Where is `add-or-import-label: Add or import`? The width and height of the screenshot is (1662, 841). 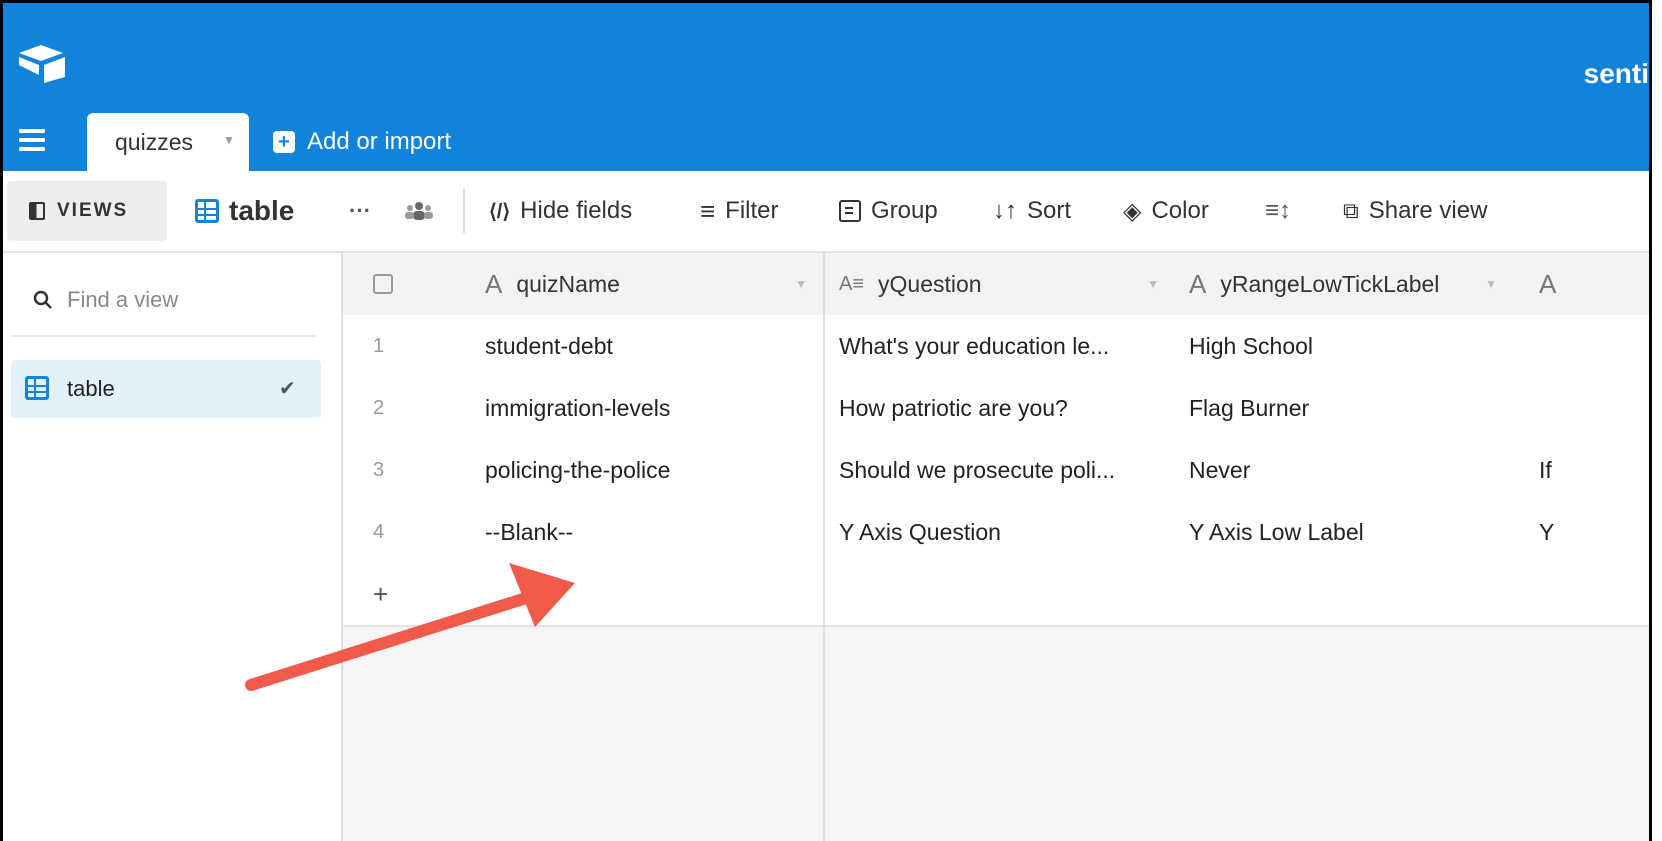
add-or-import-label: Add or import is located at coordinates (379, 141).